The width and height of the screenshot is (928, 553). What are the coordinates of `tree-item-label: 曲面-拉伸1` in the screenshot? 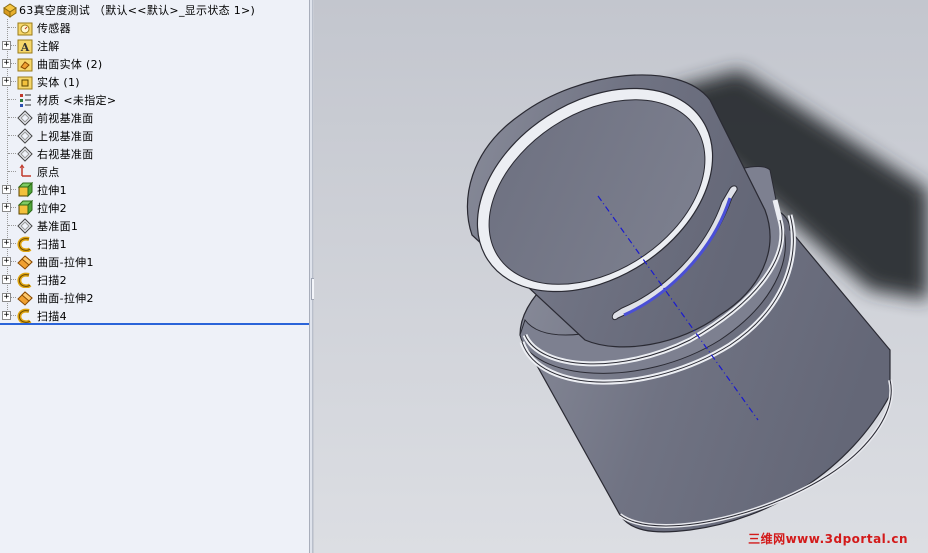 It's located at (65, 262).